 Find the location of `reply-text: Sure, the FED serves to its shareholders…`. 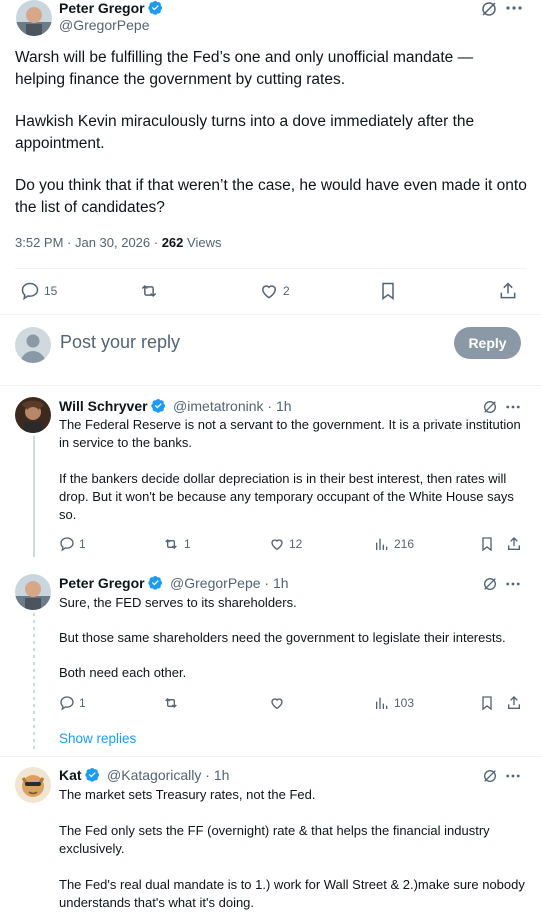

reply-text: Sure, the FED serves to its shareholders… is located at coordinates (294, 638).